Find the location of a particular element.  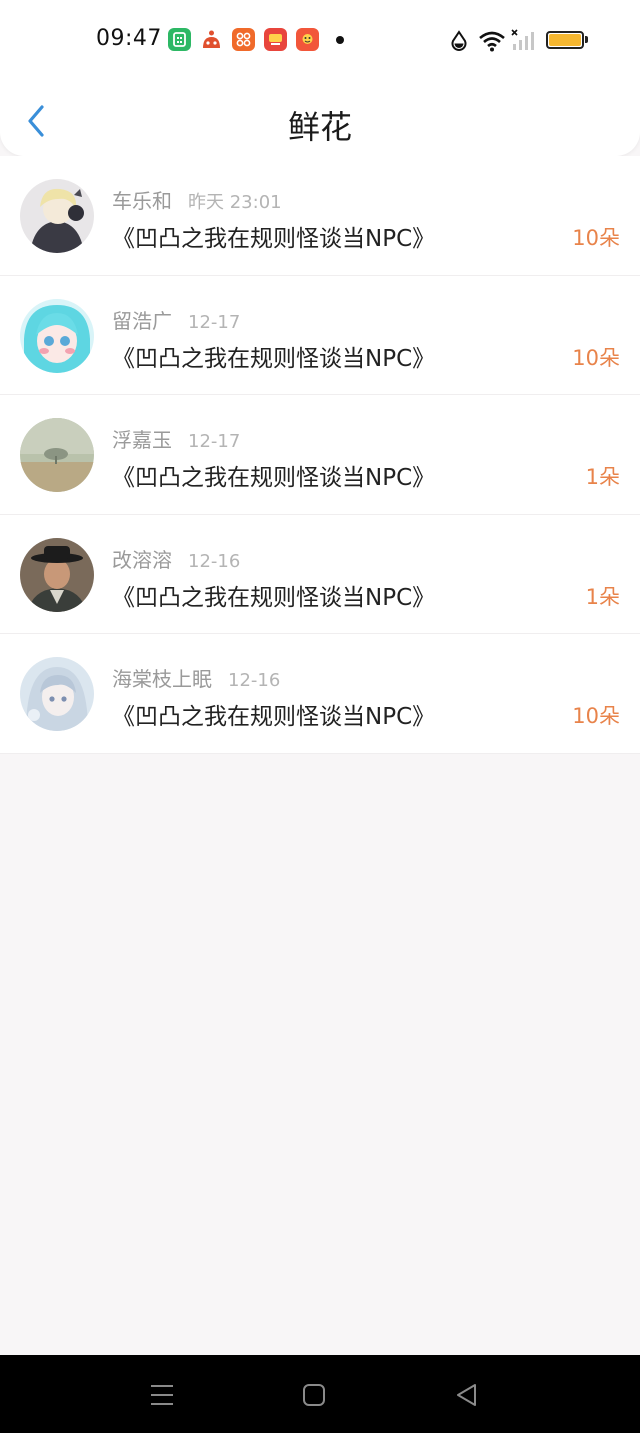

home-icon is located at coordinates (314, 1395).